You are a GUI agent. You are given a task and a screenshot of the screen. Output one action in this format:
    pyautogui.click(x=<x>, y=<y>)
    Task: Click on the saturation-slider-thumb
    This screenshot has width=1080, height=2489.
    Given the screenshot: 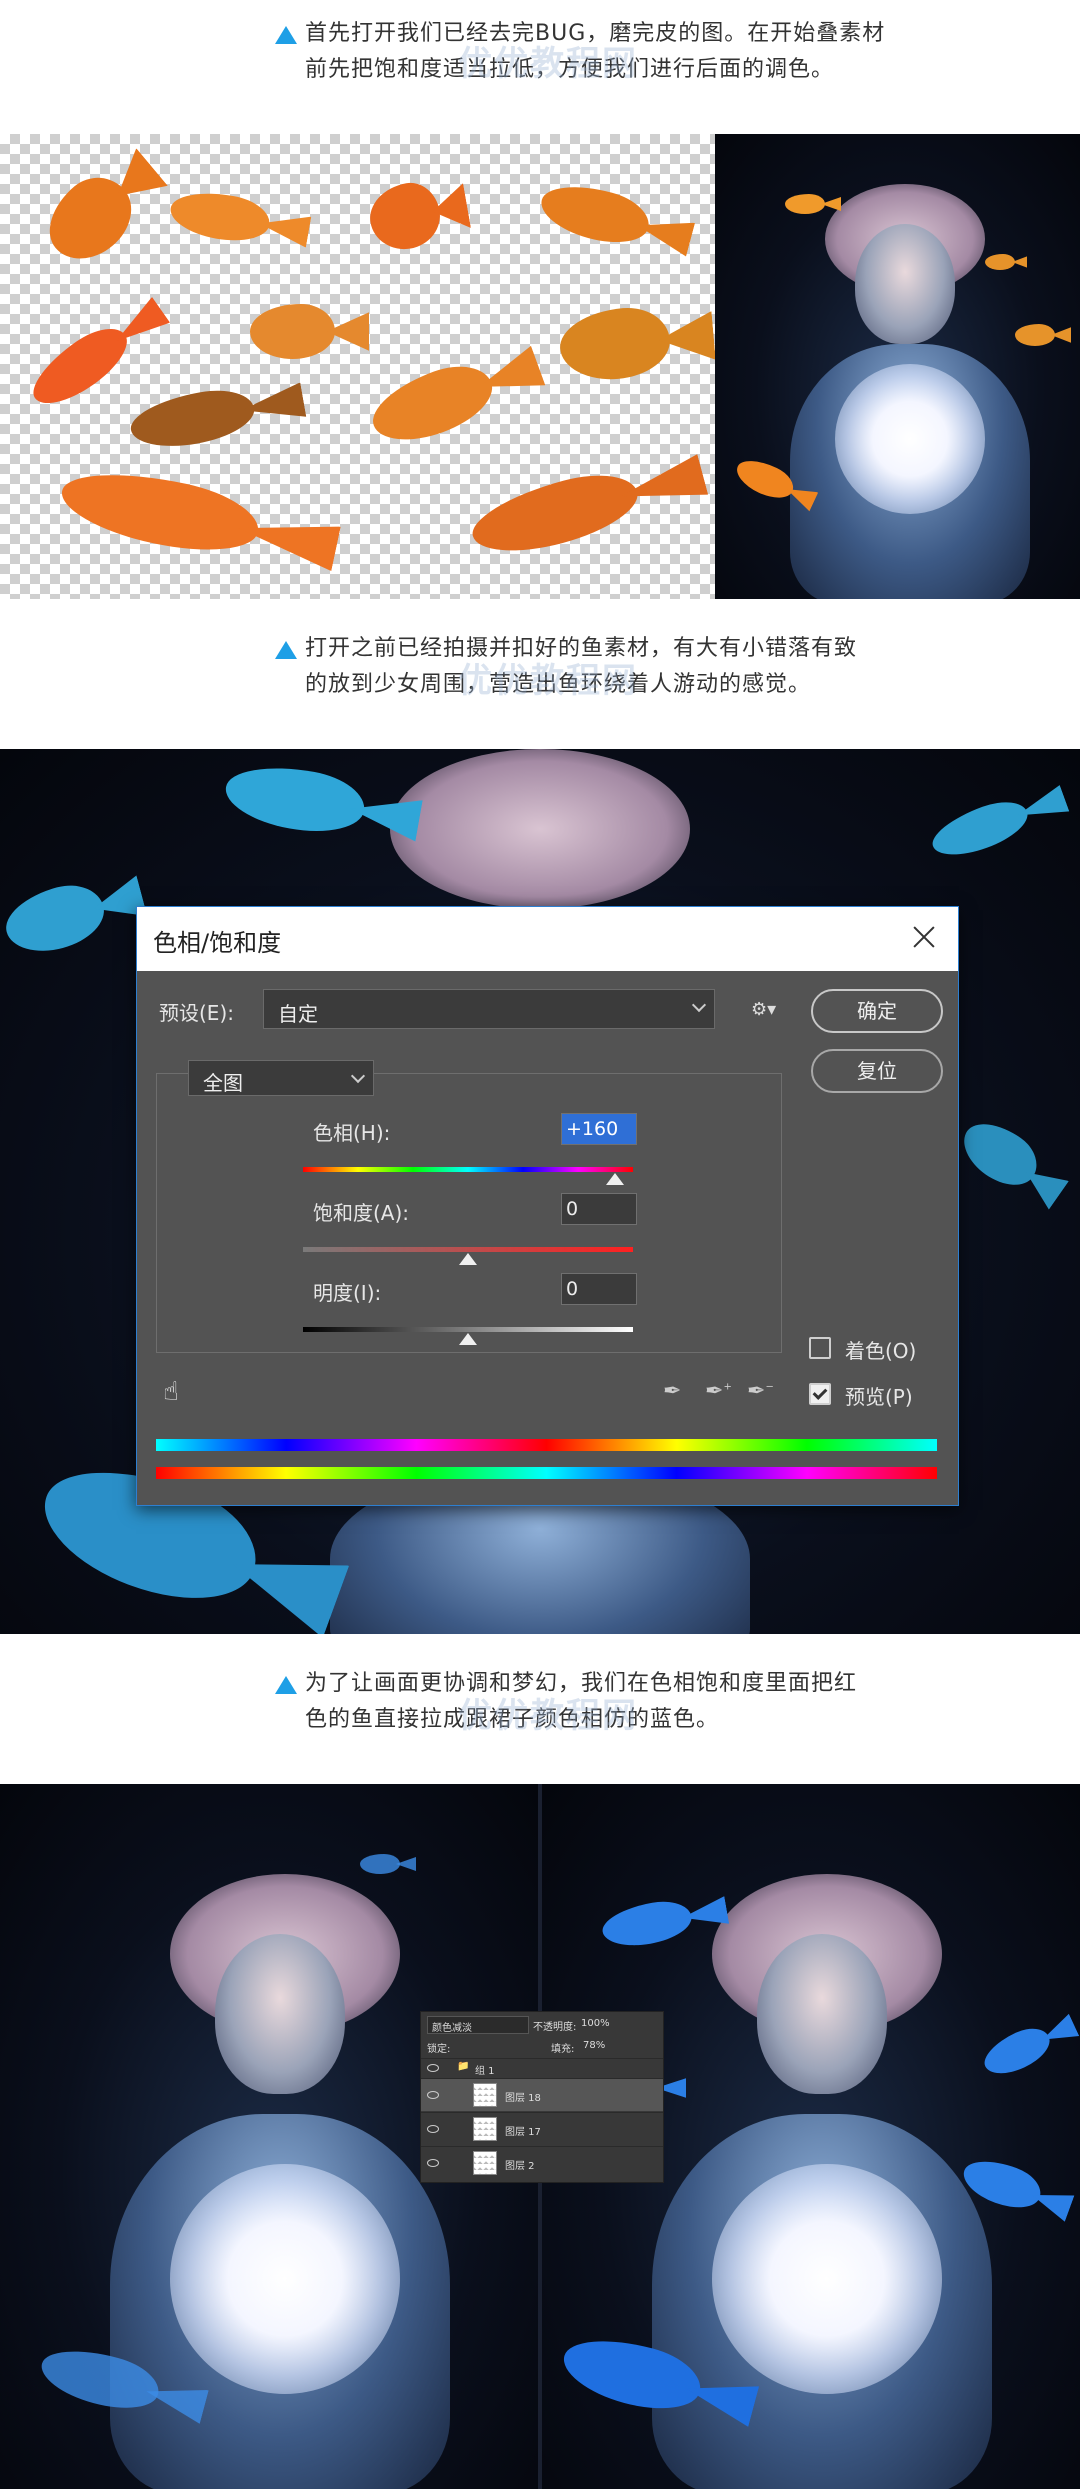 What is the action you would take?
    pyautogui.click(x=468, y=1259)
    